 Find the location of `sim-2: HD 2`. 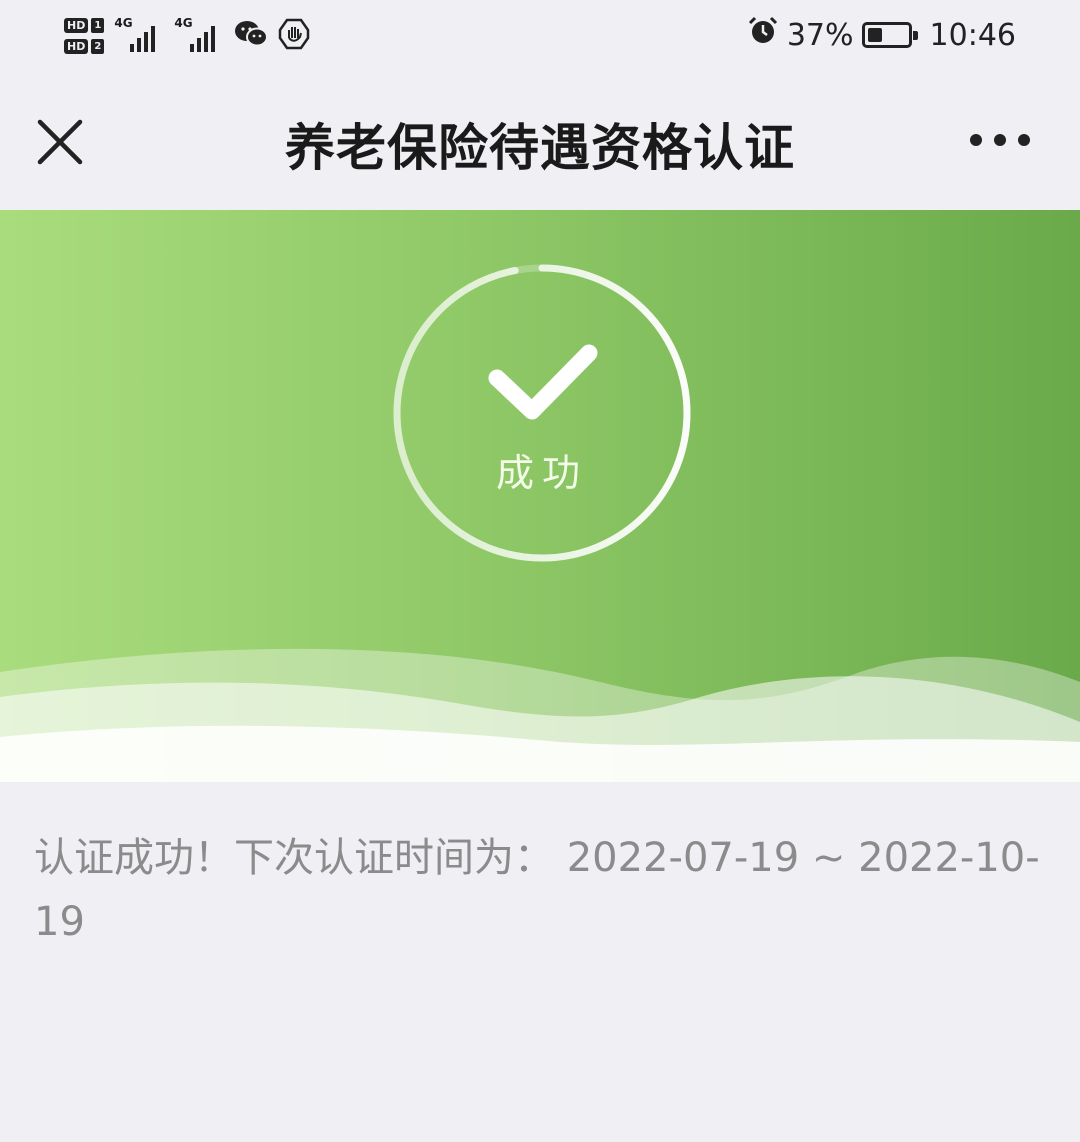

sim-2: HD 2 is located at coordinates (84, 46).